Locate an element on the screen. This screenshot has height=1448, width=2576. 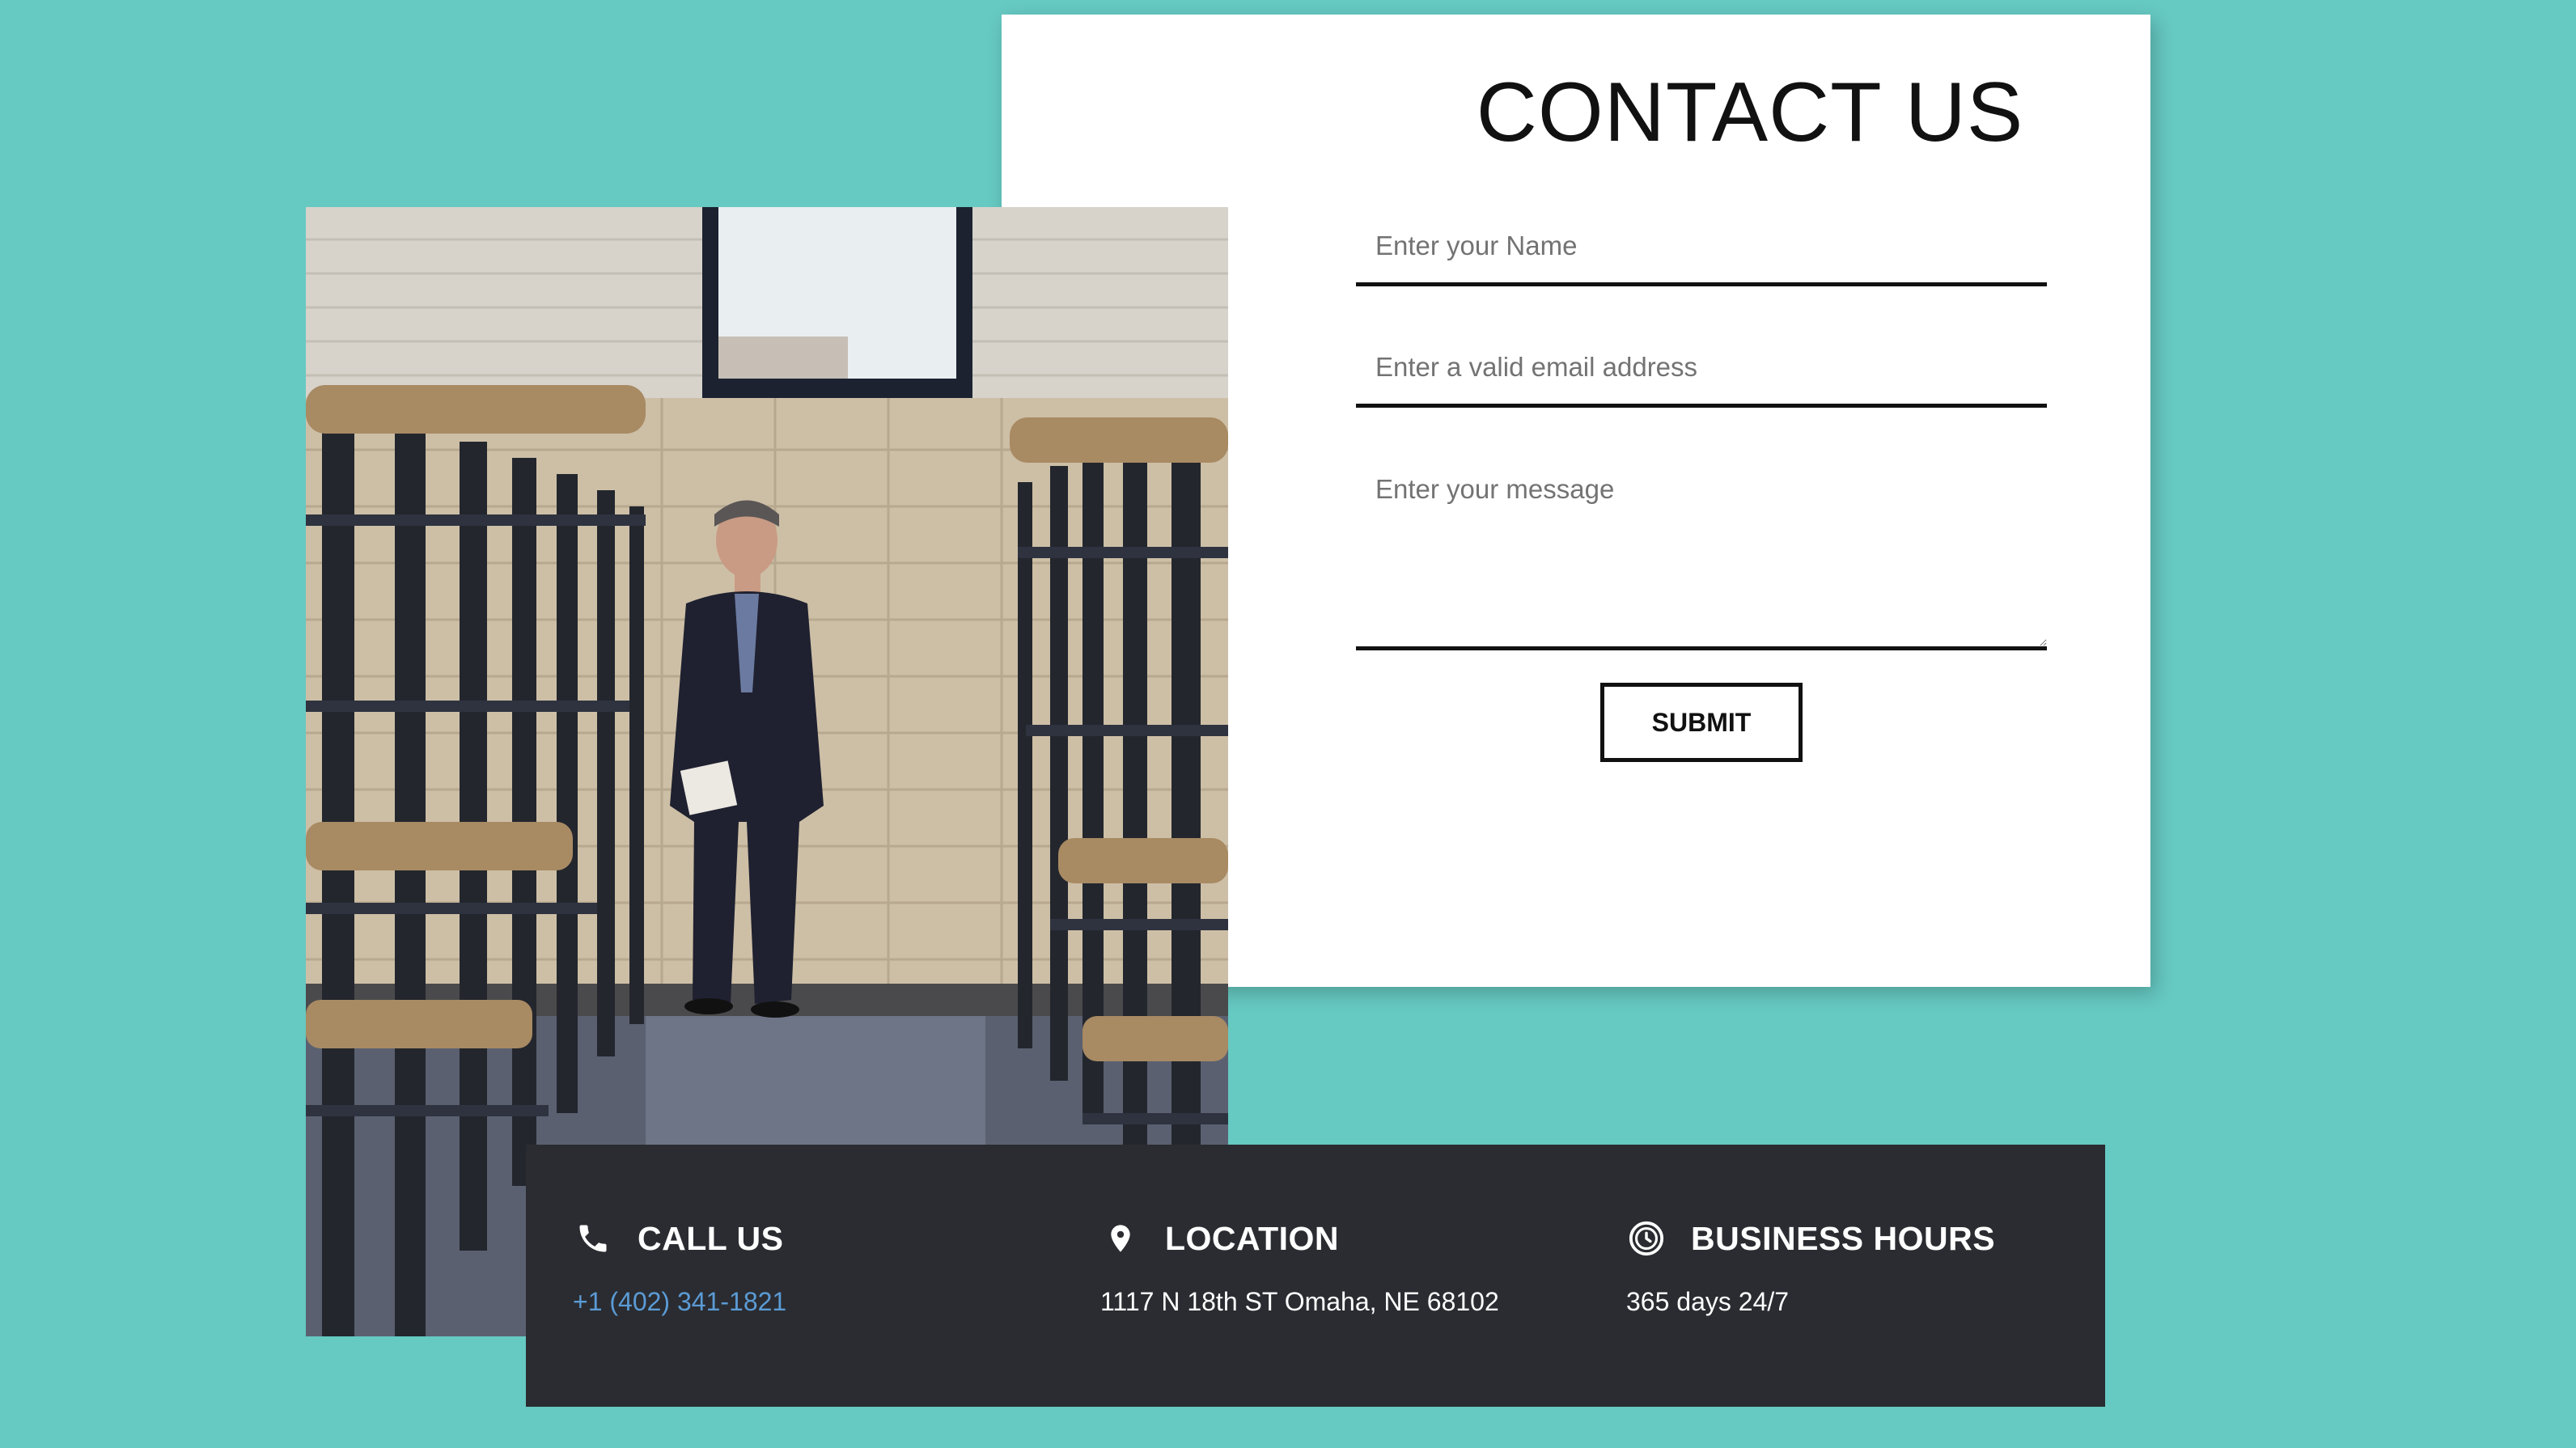
email-input is located at coordinates (1701, 369).